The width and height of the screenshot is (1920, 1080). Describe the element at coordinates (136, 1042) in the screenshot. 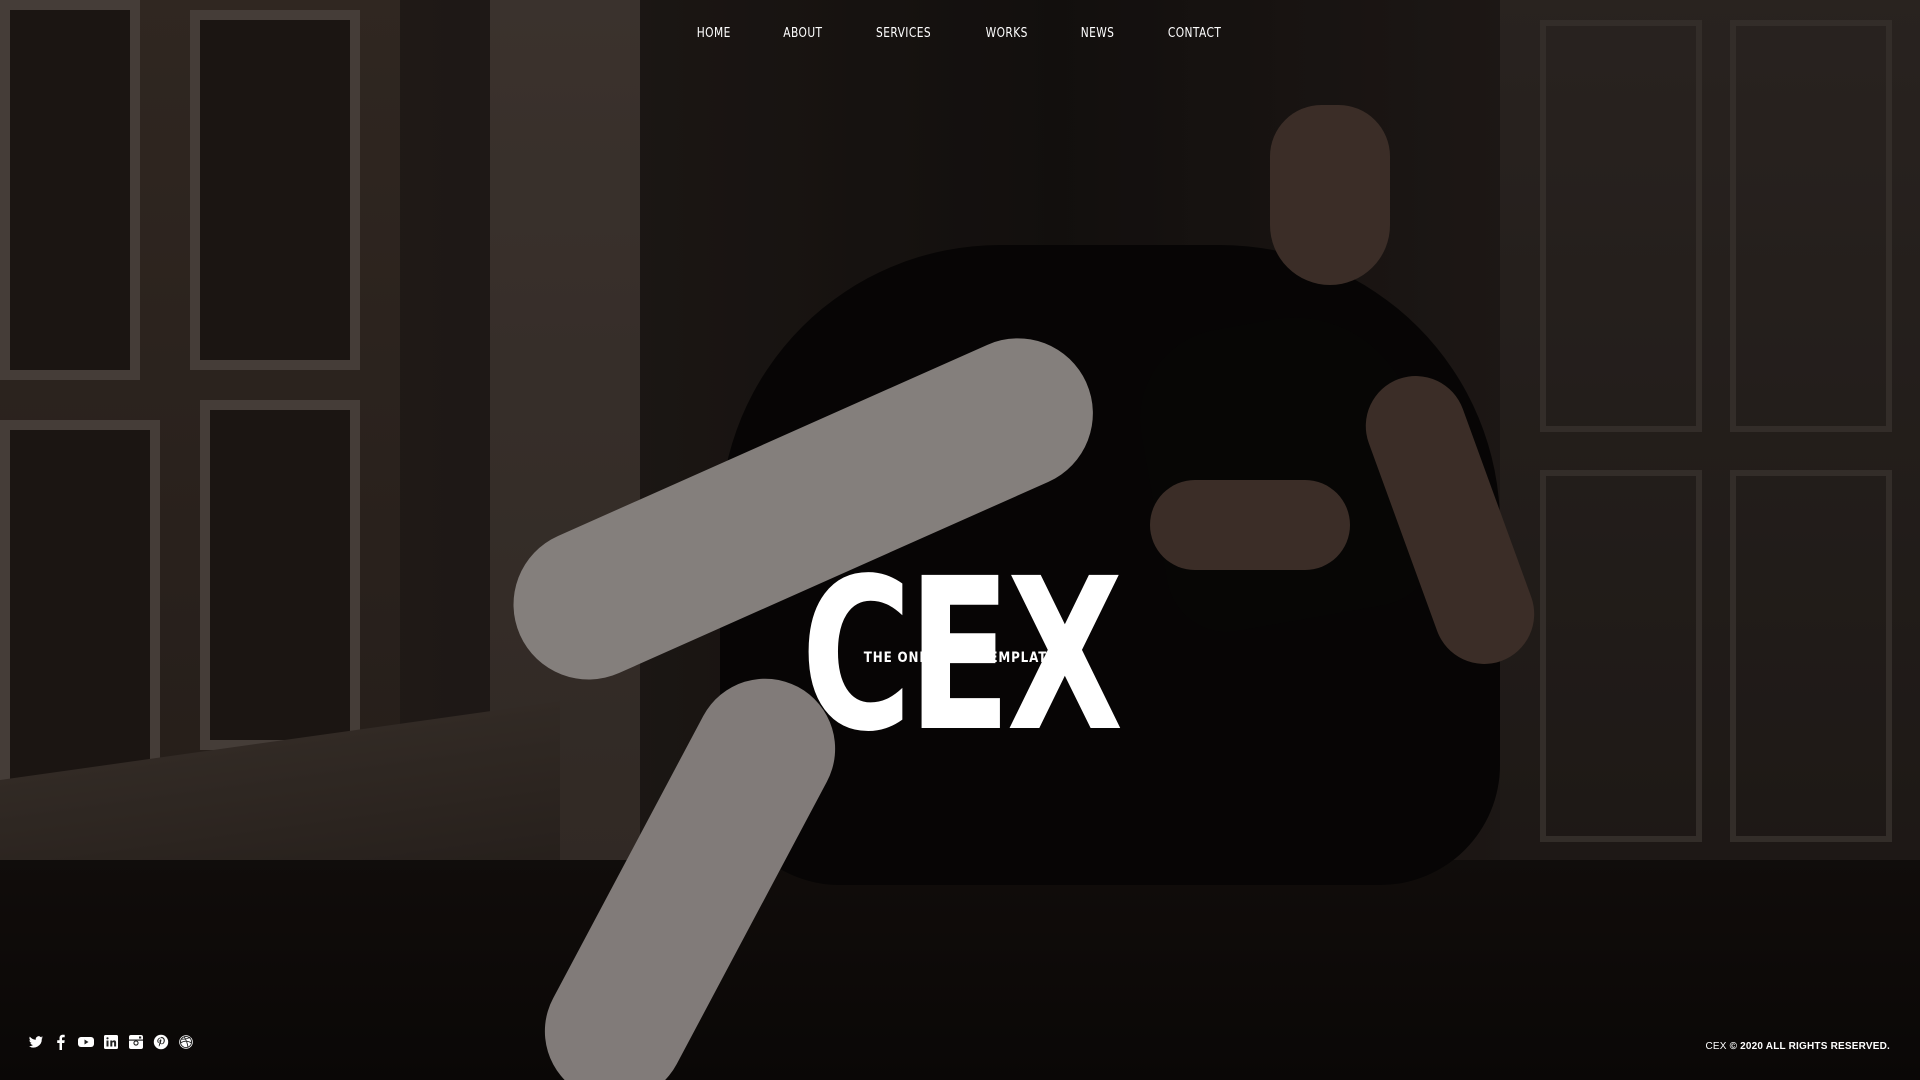

I see `instagram-icon` at that location.